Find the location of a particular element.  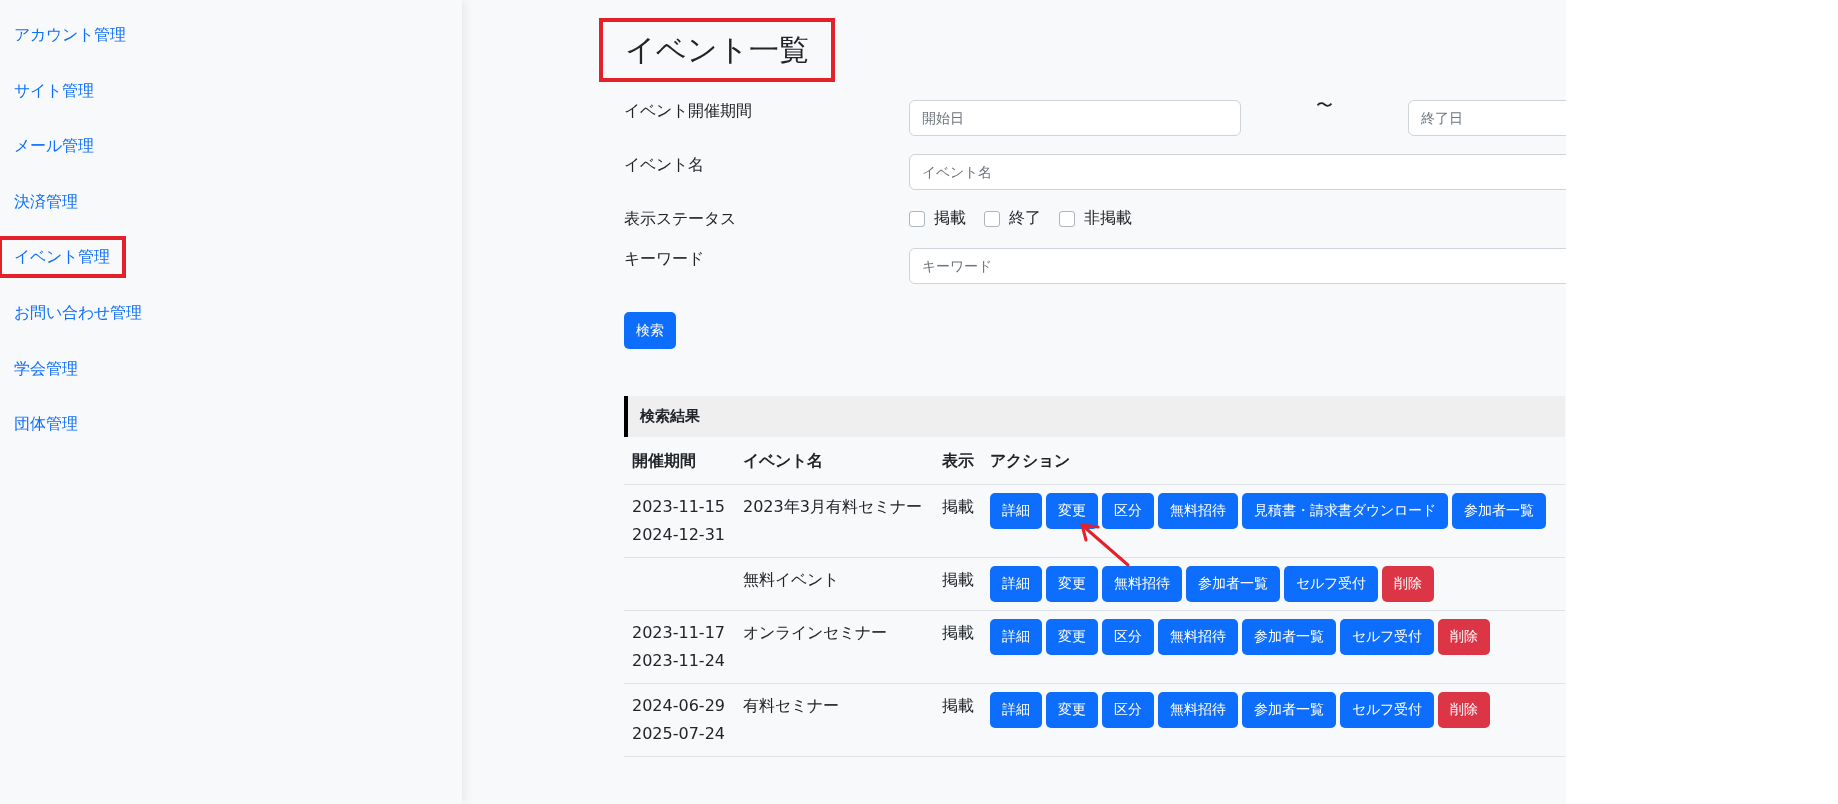

sidebar-link: 決済管理 is located at coordinates (47, 201).